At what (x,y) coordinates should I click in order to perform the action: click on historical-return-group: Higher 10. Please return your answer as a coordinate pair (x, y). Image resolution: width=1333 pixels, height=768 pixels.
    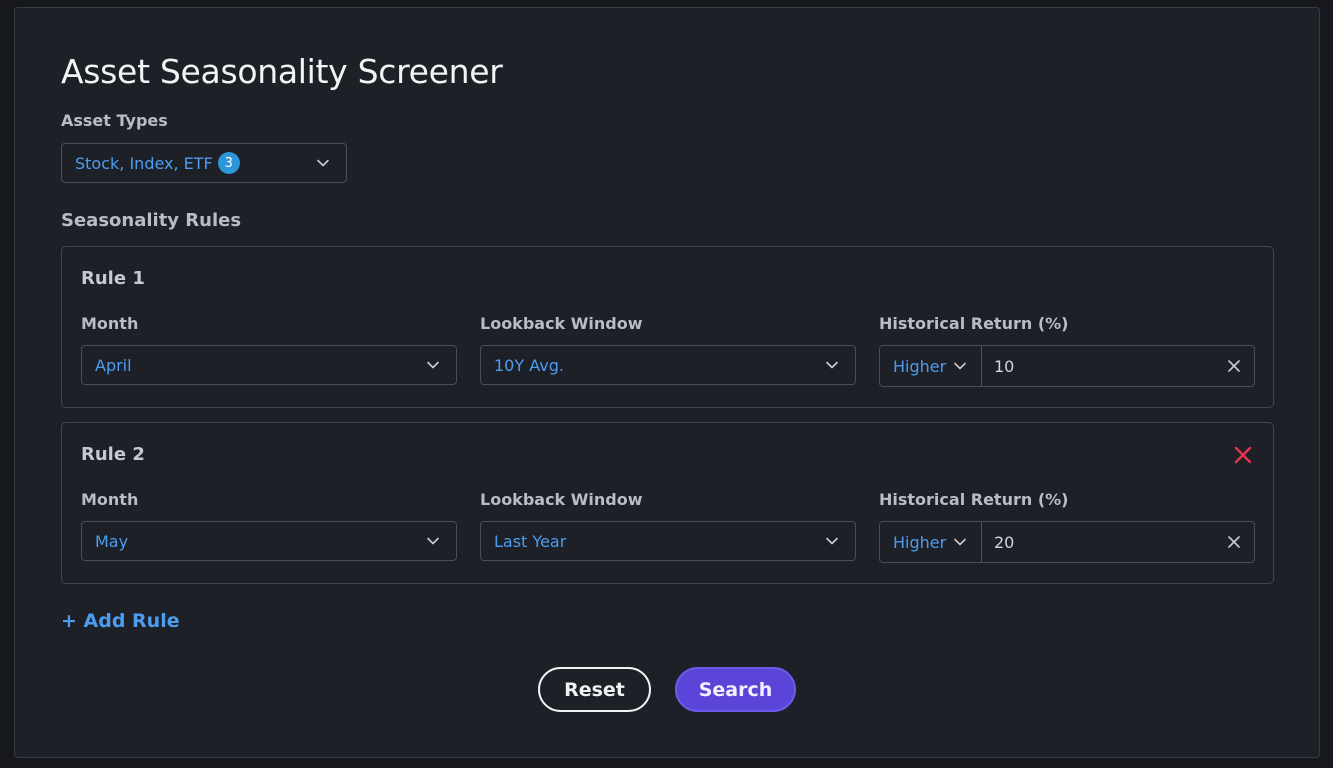
    Looking at the image, I should click on (1067, 366).